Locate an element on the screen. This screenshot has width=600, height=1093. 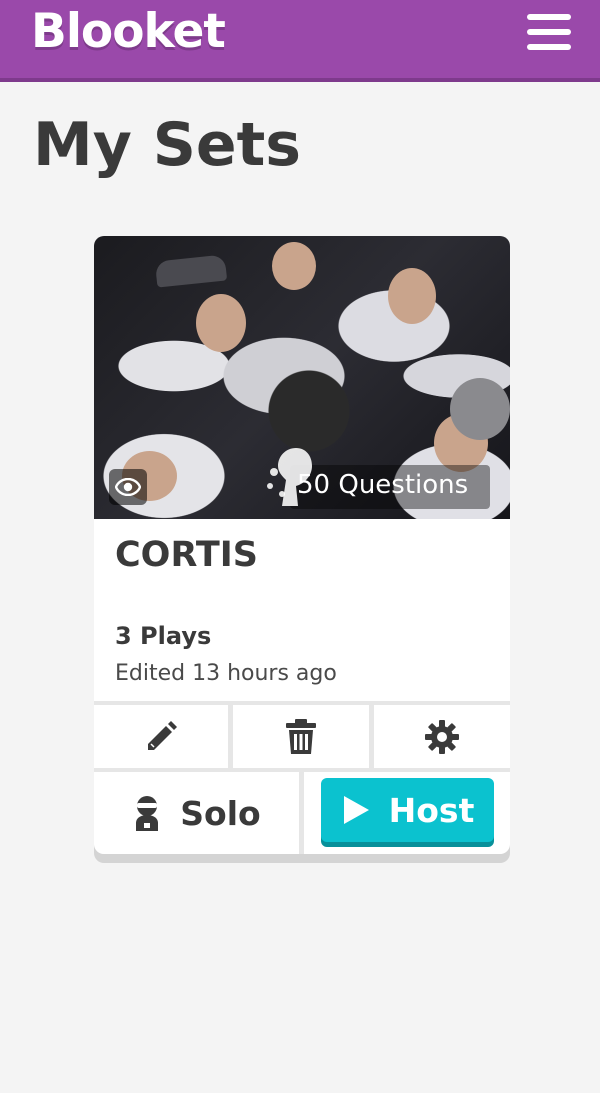
set-title: CORTIS is located at coordinates (186, 555).